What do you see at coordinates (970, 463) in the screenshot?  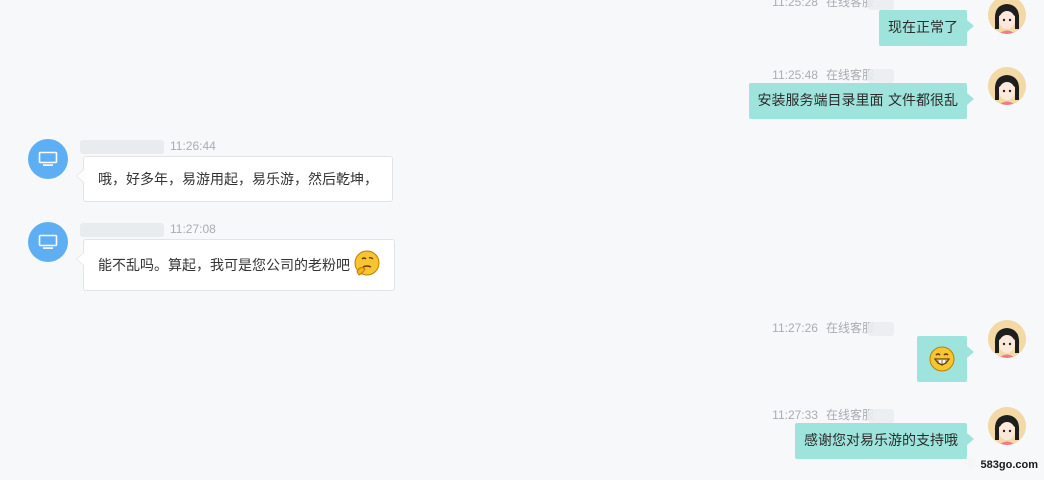 I see `watermark-logo: ⑤` at bounding box center [970, 463].